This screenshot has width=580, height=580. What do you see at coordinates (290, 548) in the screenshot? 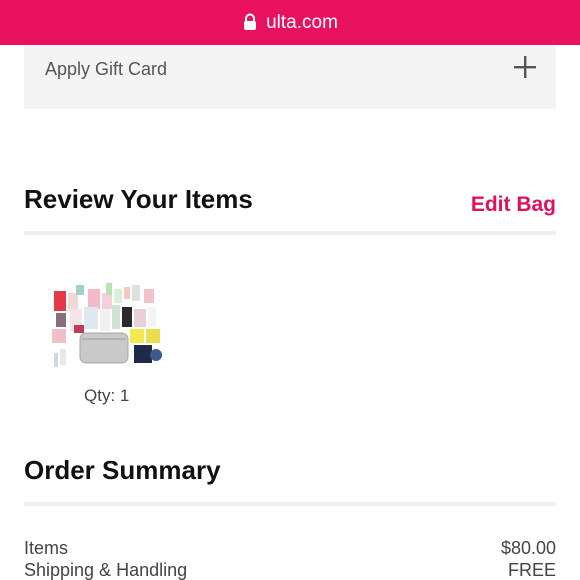
I see `summary-row-items: Items $80.00` at bounding box center [290, 548].